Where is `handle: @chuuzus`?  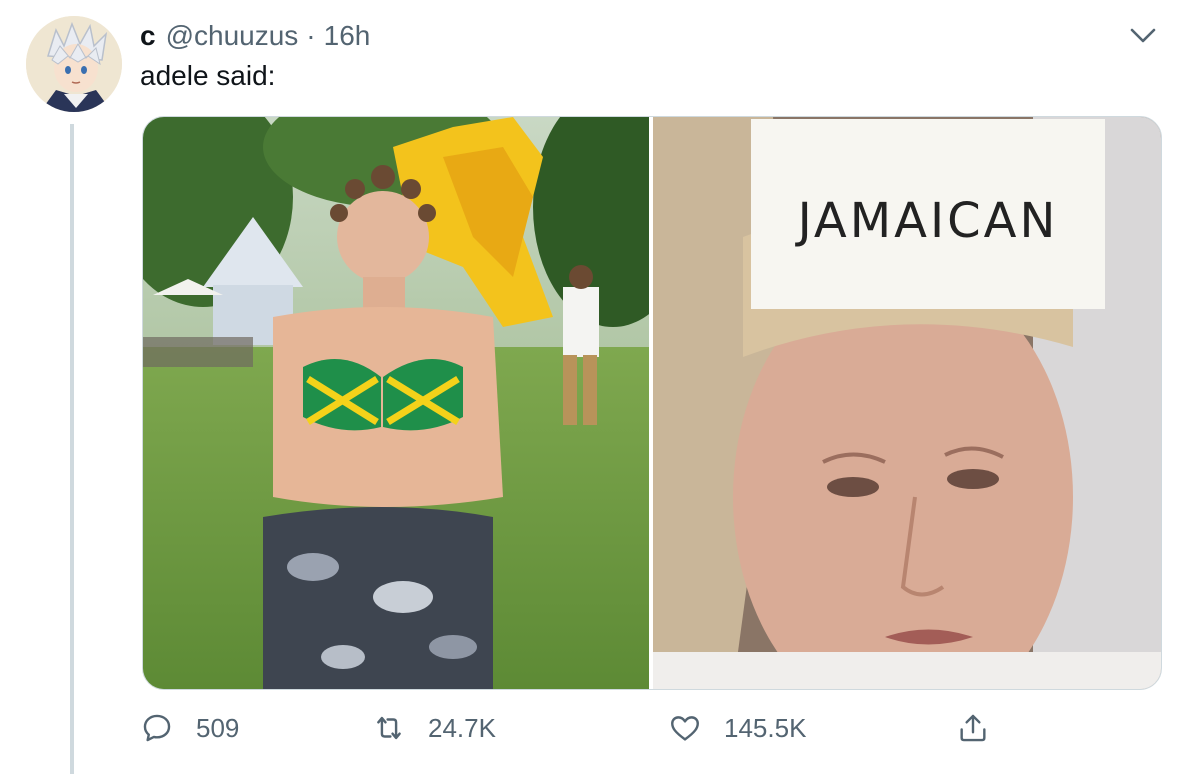
handle: @chuuzus is located at coordinates (232, 36).